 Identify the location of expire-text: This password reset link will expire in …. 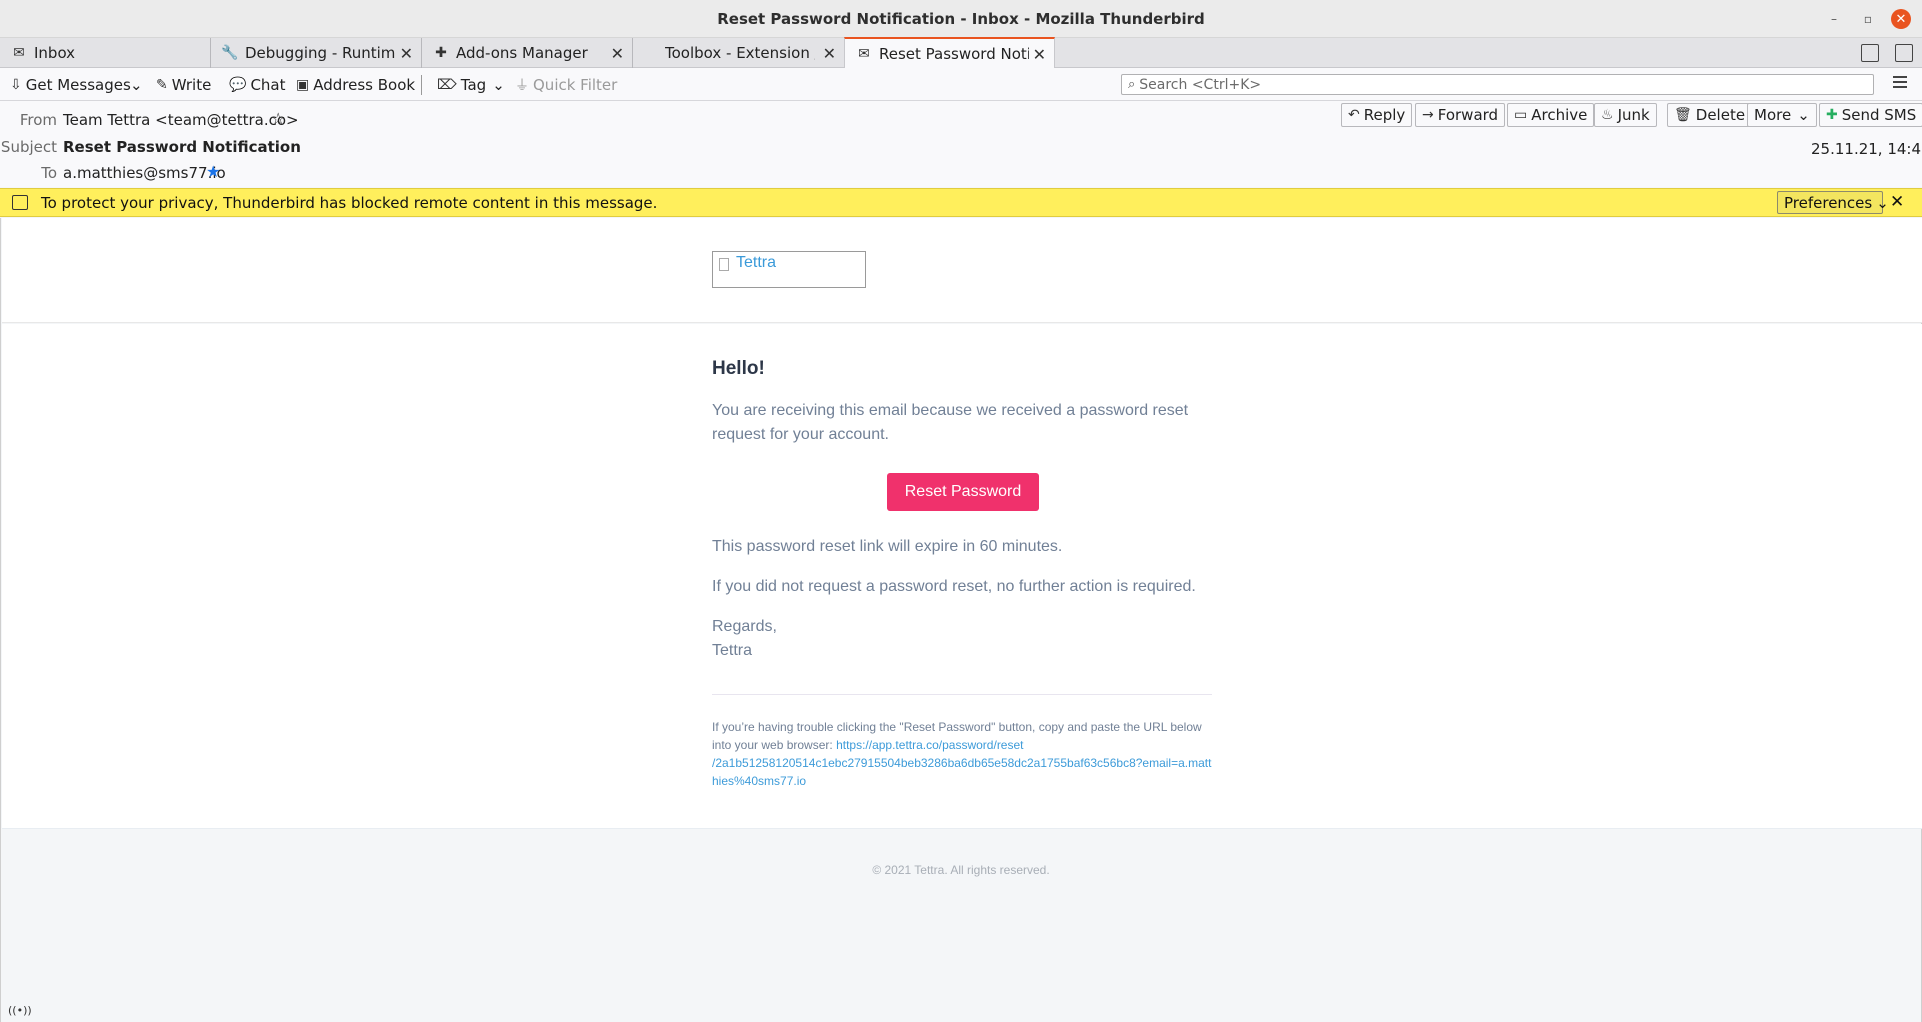
(887, 546).